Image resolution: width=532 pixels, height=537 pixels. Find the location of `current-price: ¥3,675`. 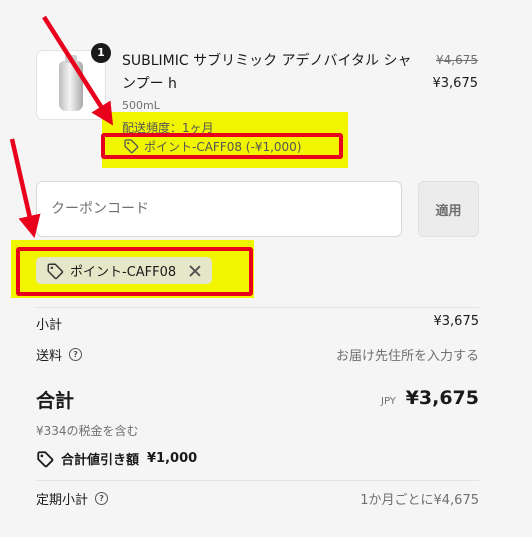

current-price: ¥3,675 is located at coordinates (455, 83).